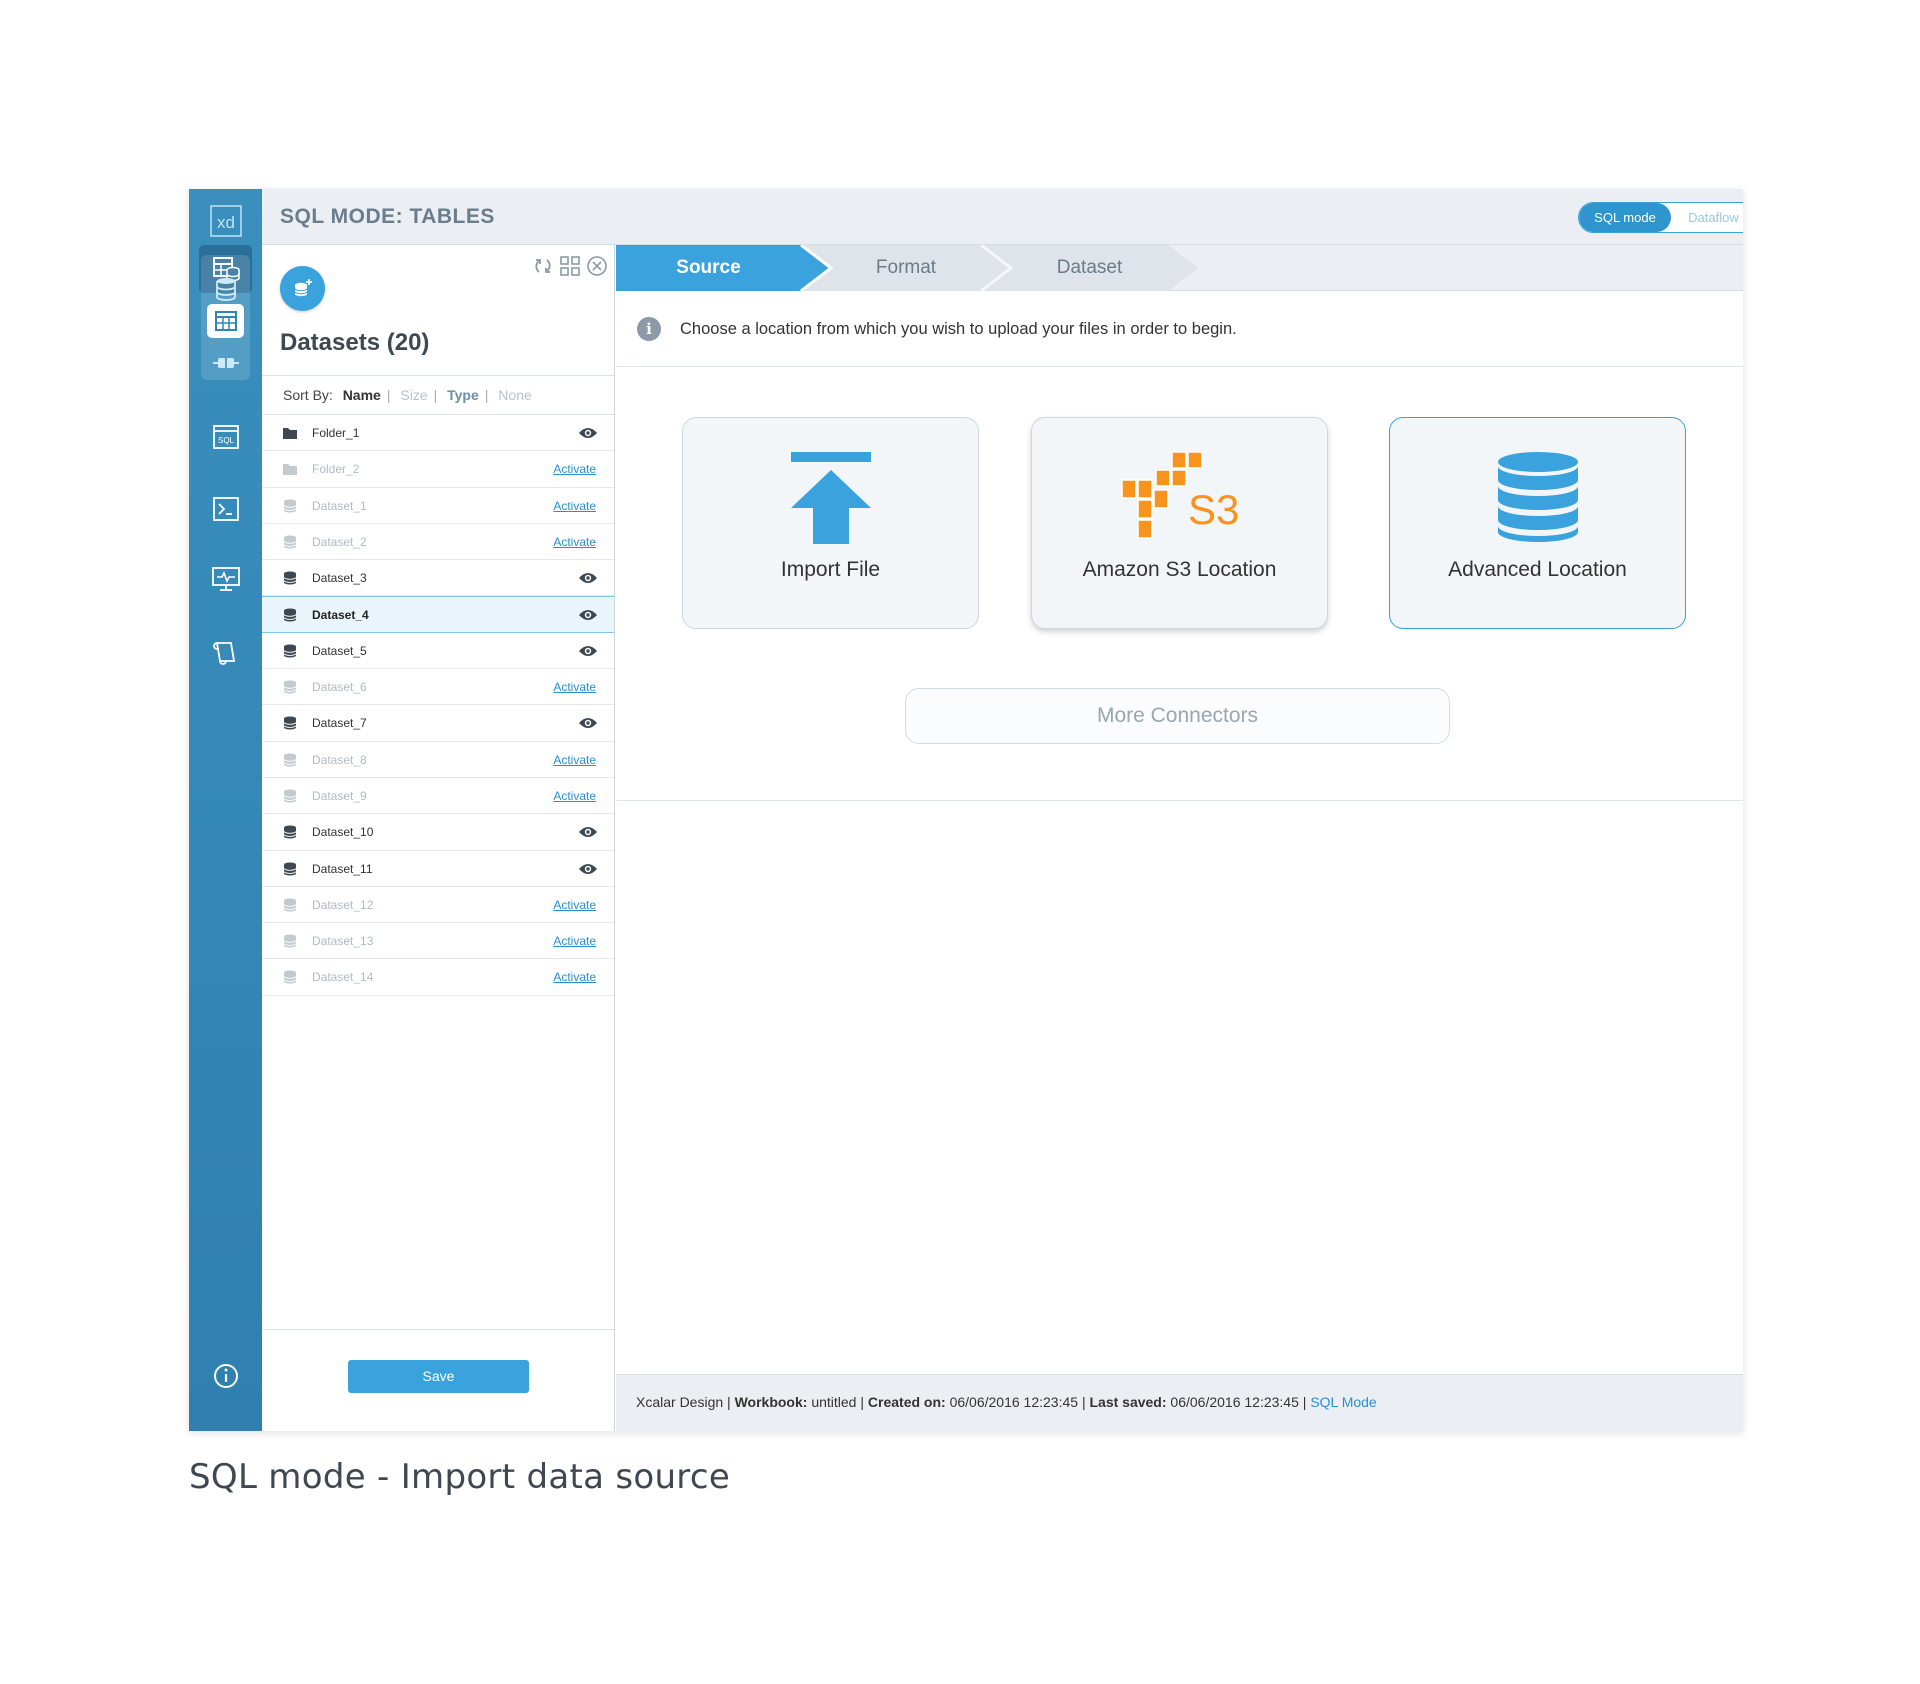 This screenshot has width=1920, height=1684. I want to click on sort-option-name: Name, so click(362, 395).